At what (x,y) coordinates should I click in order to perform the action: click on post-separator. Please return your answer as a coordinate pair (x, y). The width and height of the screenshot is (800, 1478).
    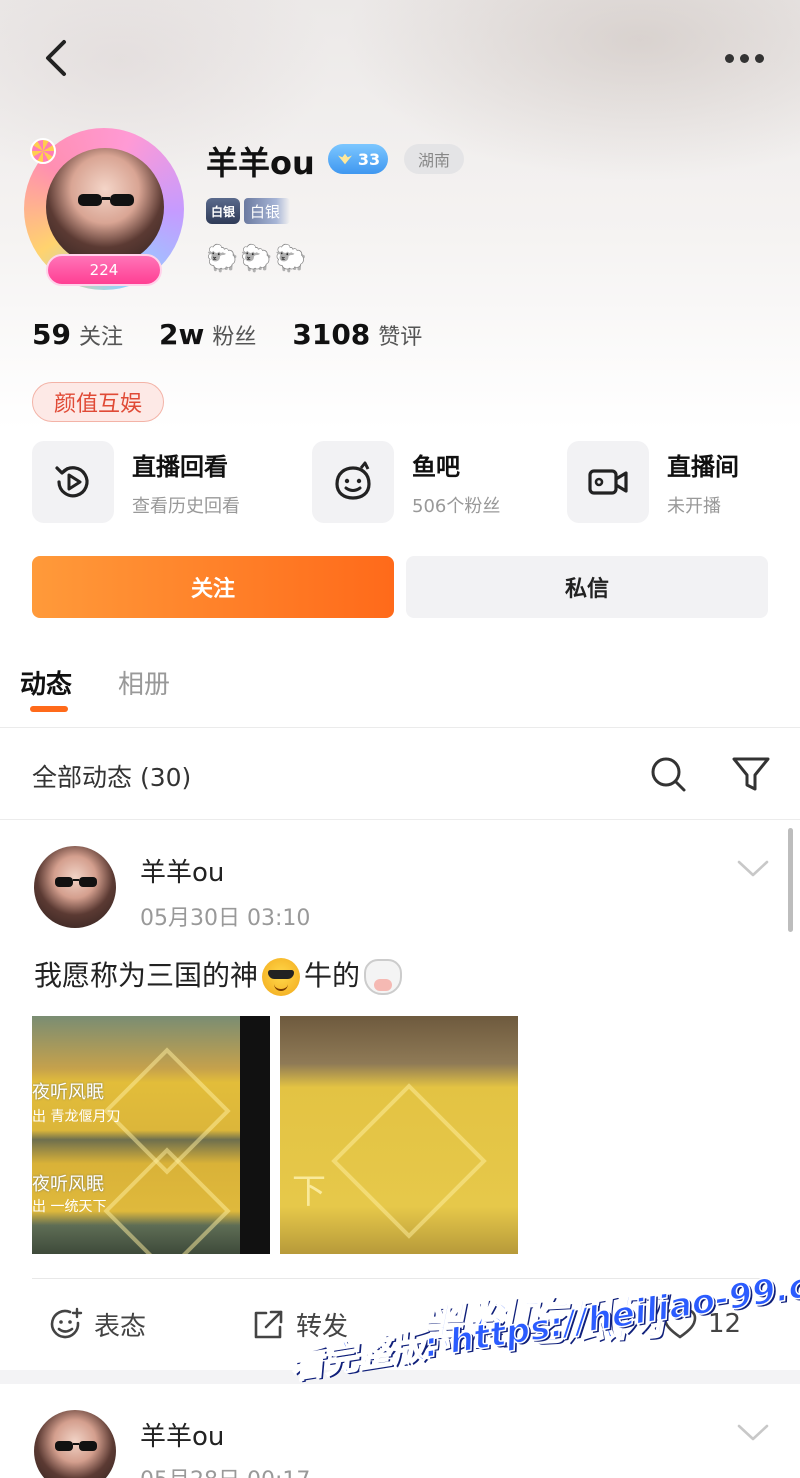
    Looking at the image, I should click on (400, 1377).